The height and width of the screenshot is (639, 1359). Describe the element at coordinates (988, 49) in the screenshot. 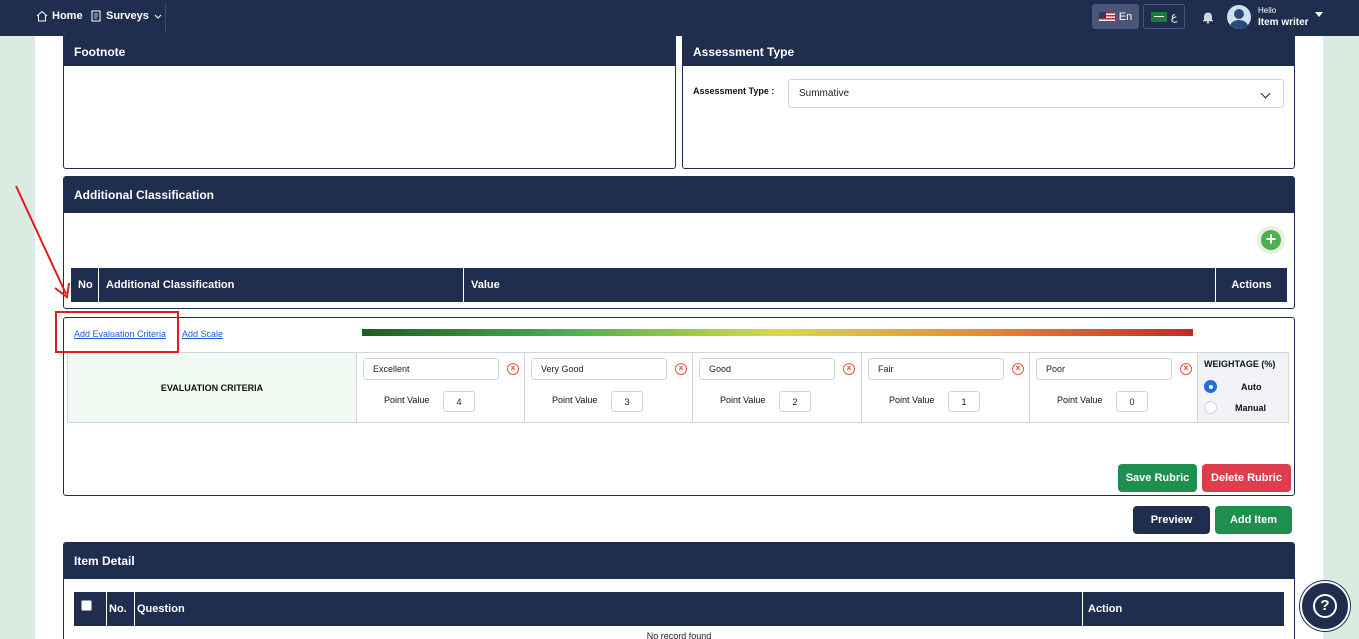

I see `assessment-type-title: Assessment Type` at that location.